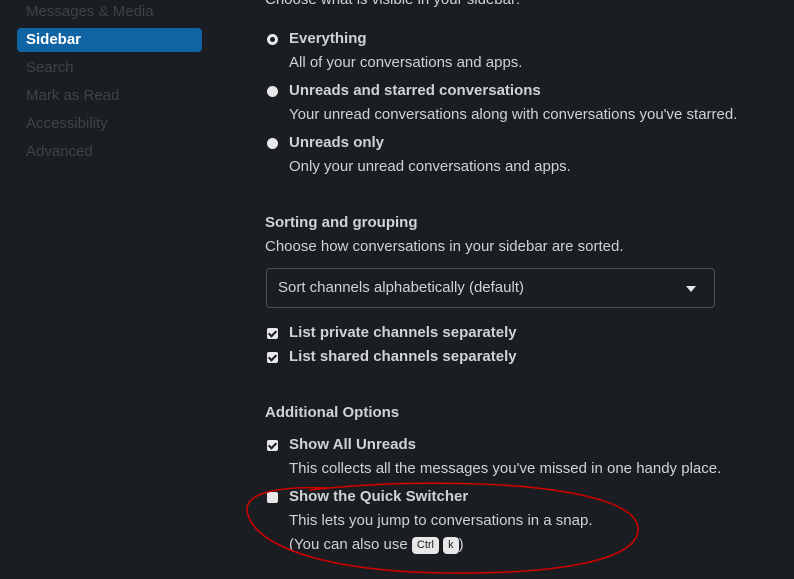 Image resolution: width=794 pixels, height=579 pixels. Describe the element at coordinates (272, 333) in the screenshot. I see `checkbox-private-channels` at that location.